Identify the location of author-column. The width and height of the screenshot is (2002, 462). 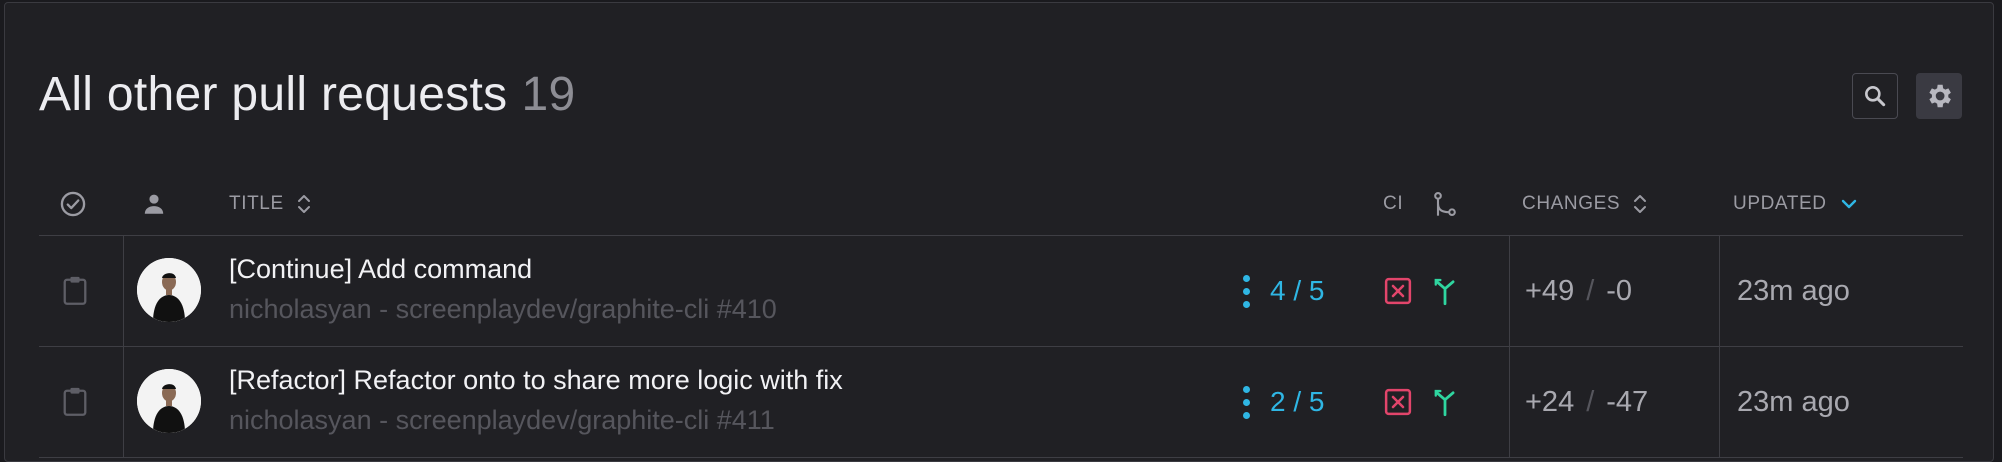
(154, 204).